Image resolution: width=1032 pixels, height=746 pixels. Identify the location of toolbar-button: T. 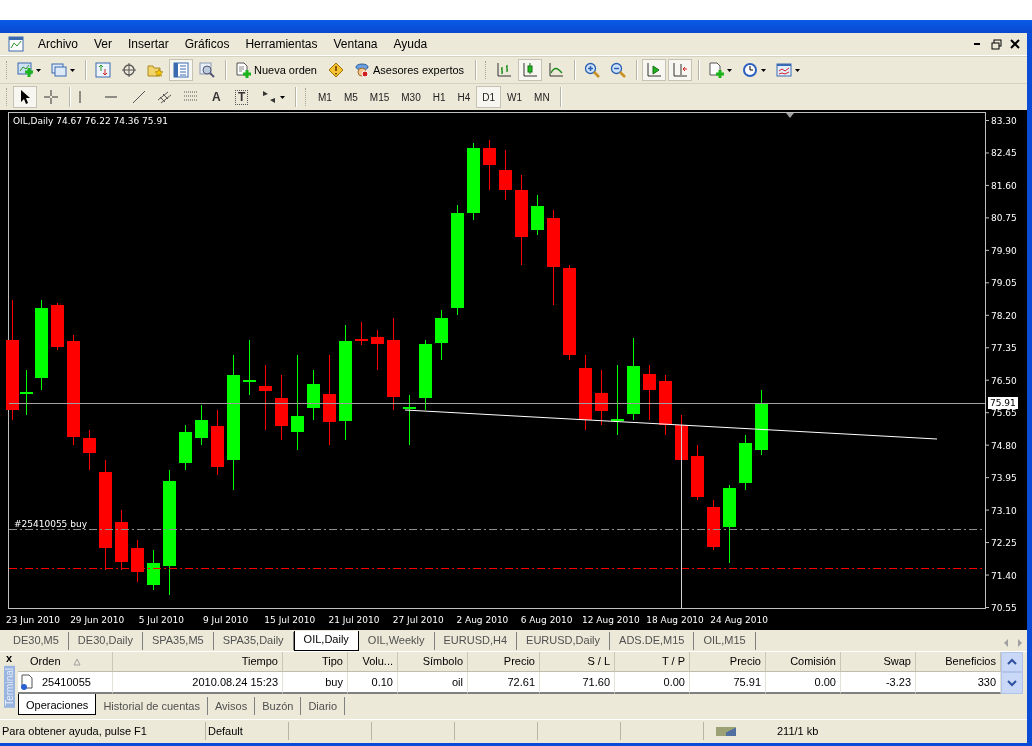
(243, 97).